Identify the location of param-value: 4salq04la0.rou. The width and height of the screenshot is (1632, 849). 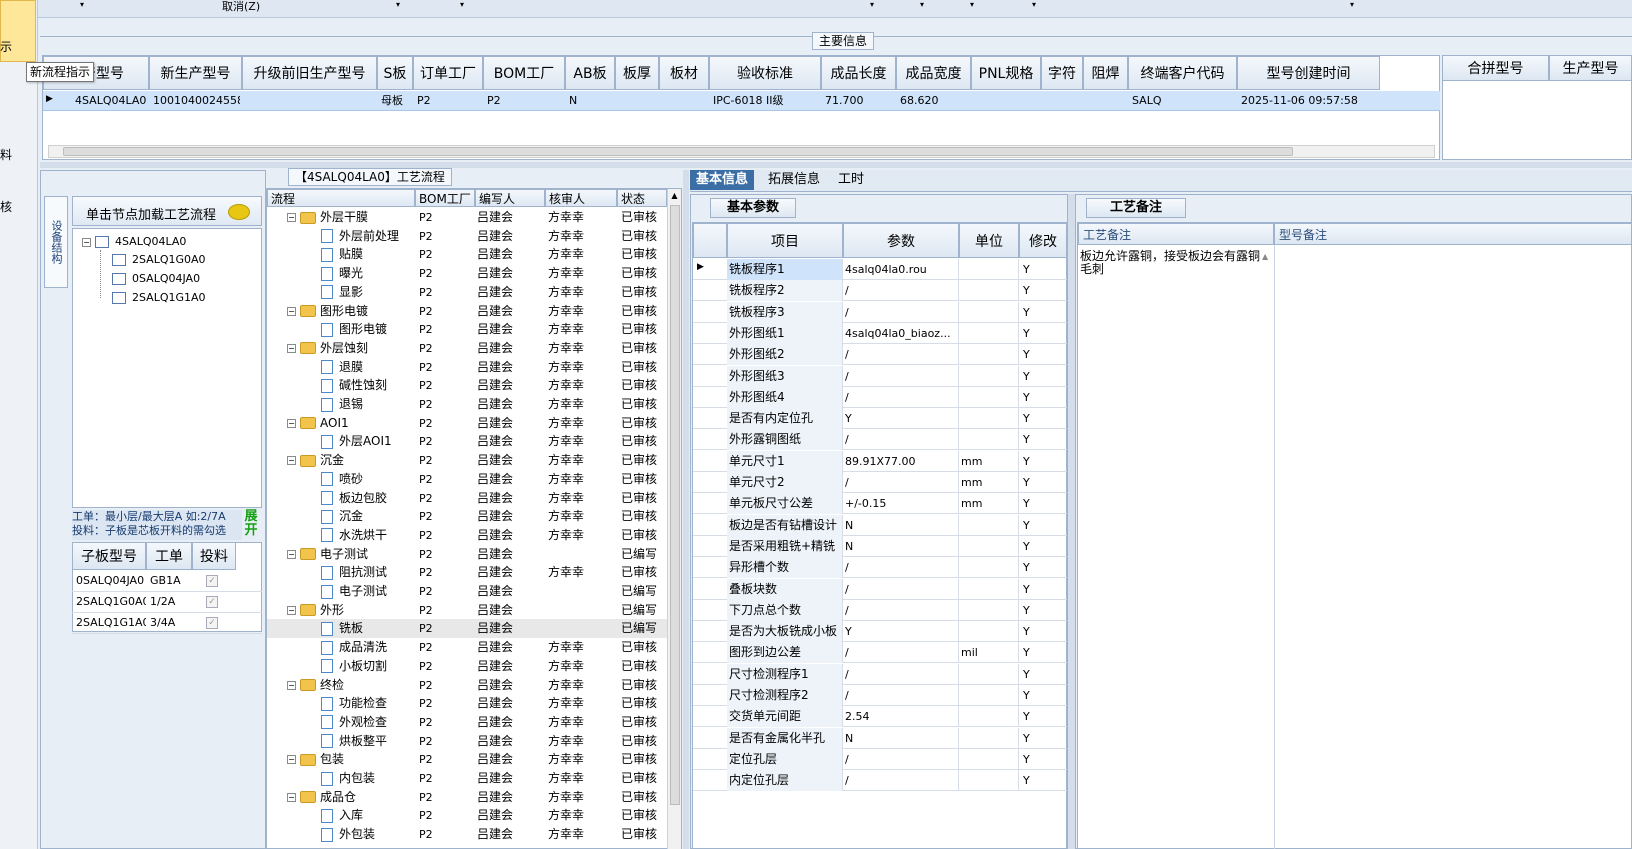
(901, 269).